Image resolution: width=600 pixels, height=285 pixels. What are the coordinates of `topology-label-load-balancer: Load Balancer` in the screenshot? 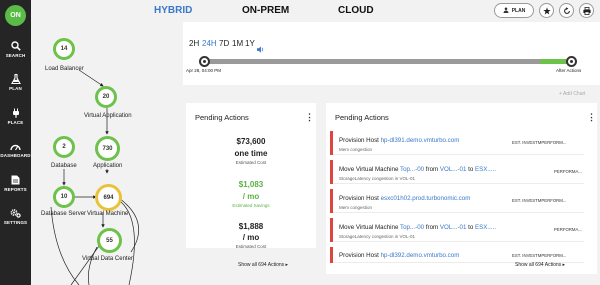 It's located at (64, 69).